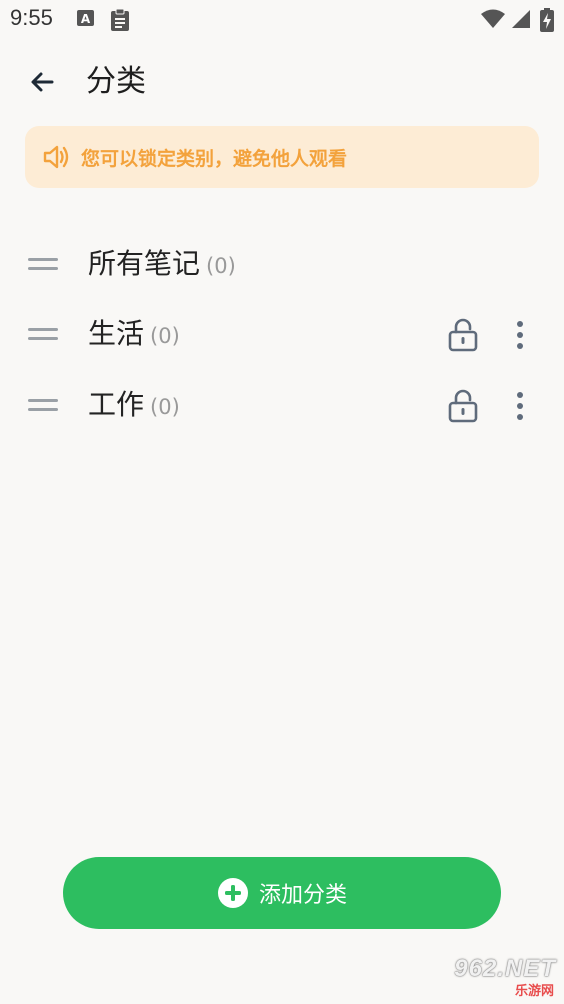  Describe the element at coordinates (282, 334) in the screenshot. I see `category-row-life: 生活 (0)` at that location.